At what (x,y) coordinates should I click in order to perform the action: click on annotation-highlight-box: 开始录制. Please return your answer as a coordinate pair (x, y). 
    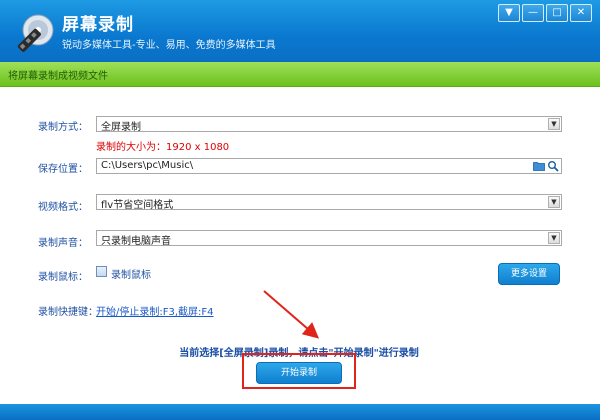
    Looking at the image, I should click on (299, 371).